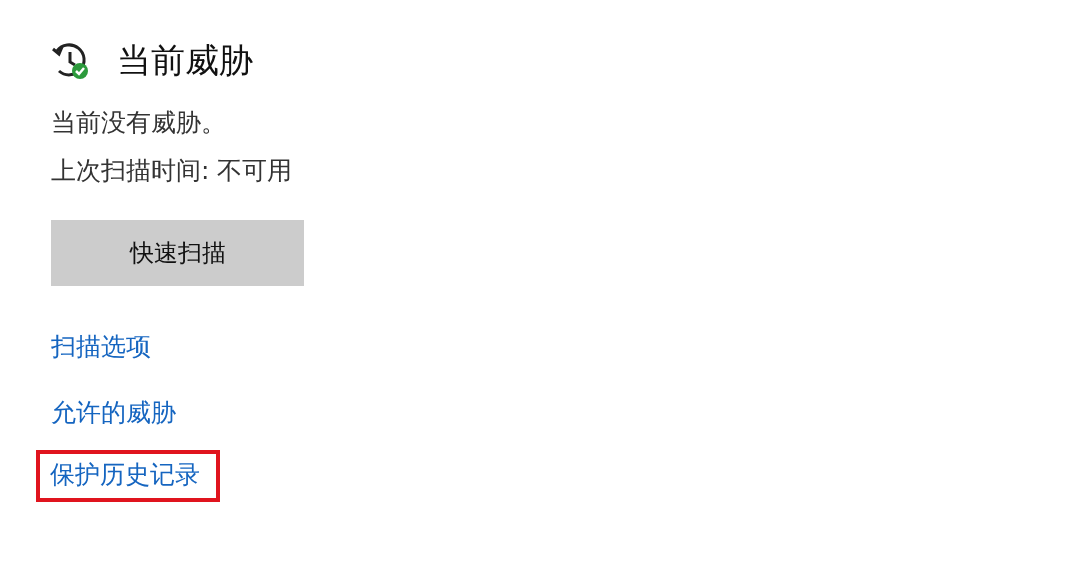 The width and height of the screenshot is (1080, 566). I want to click on link: 允许的威胁, so click(113, 413).